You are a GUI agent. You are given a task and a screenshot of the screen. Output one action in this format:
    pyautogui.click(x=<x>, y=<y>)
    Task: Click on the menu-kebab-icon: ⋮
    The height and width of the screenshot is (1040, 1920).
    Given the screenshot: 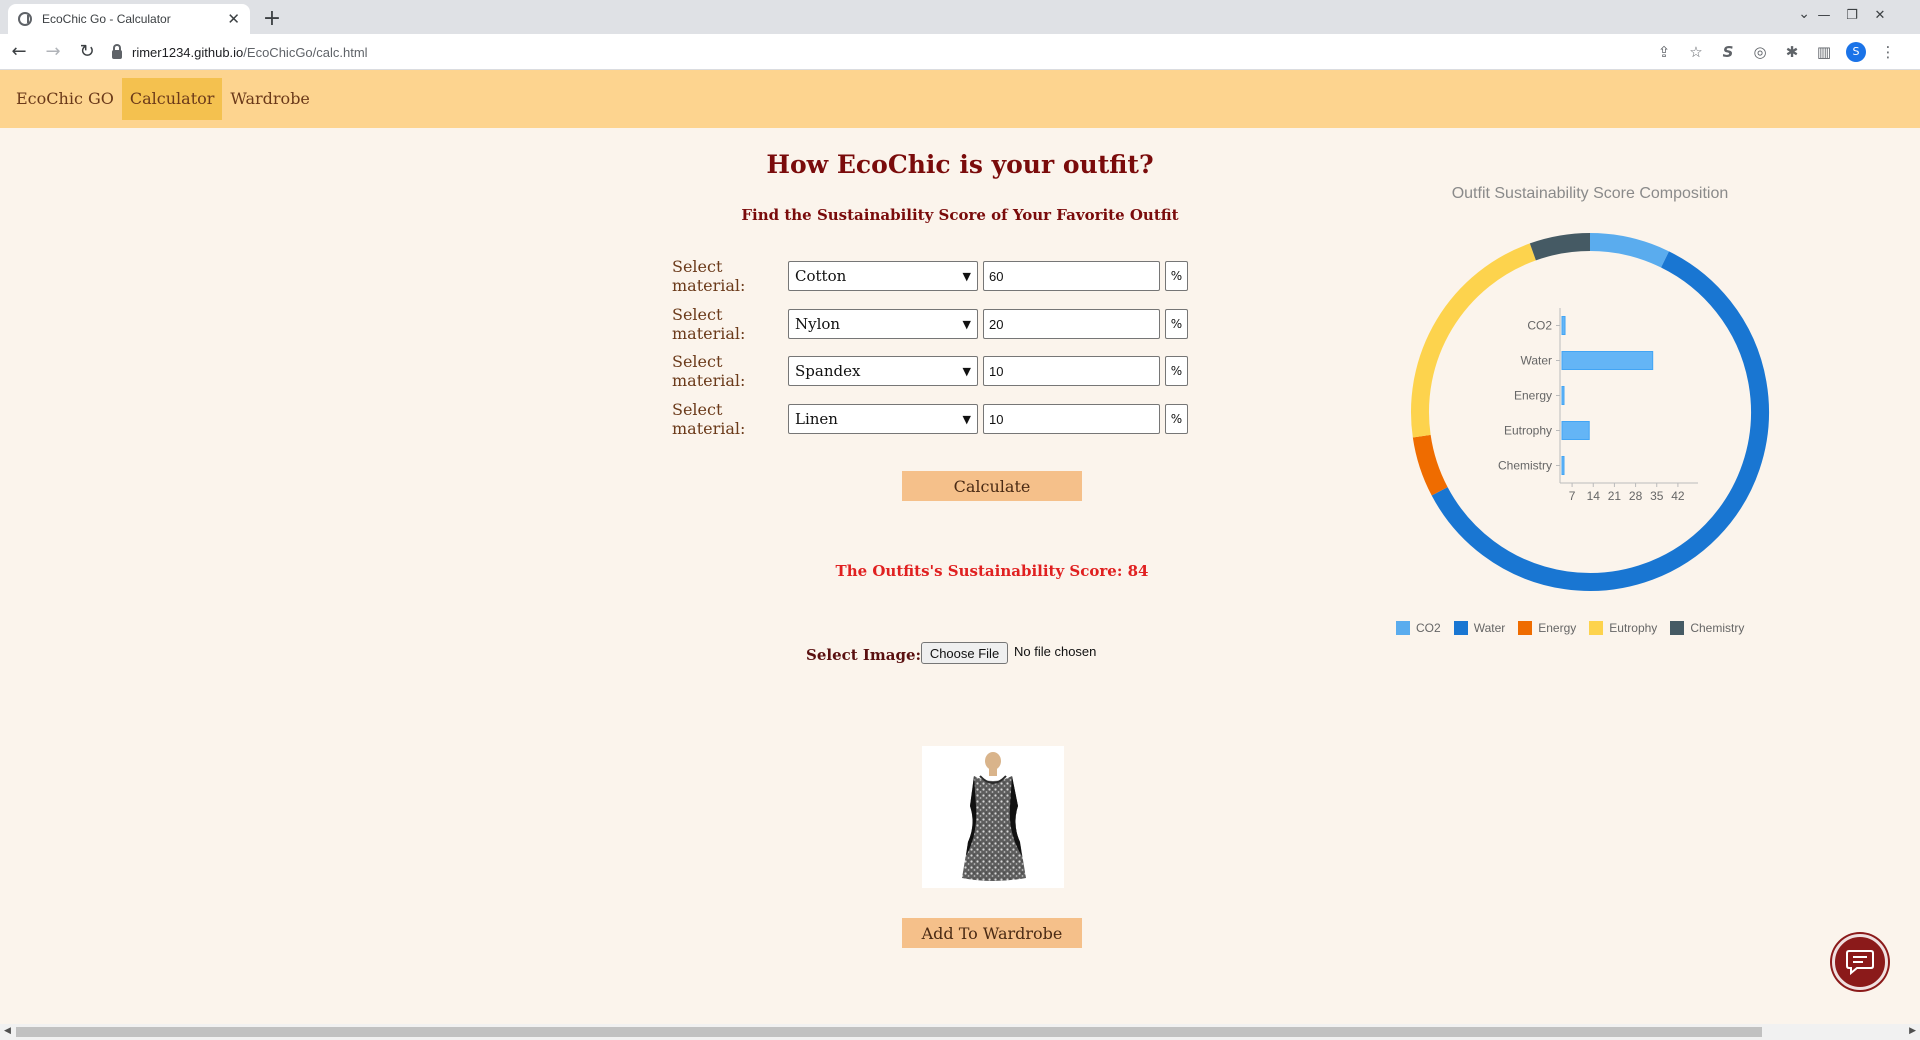 What is the action you would take?
    pyautogui.click(x=1888, y=52)
    